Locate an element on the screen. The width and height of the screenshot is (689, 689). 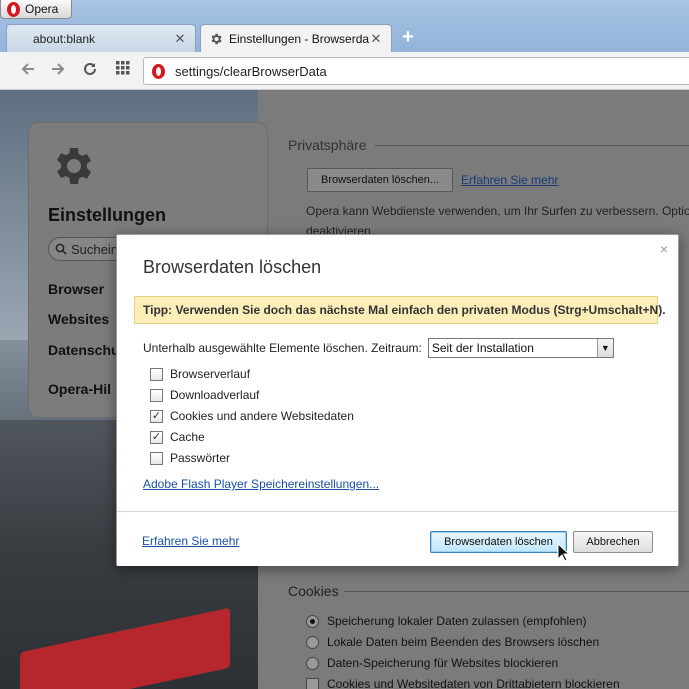
navigation-toolbar: settings/clearBrowserData is located at coordinates (344, 71).